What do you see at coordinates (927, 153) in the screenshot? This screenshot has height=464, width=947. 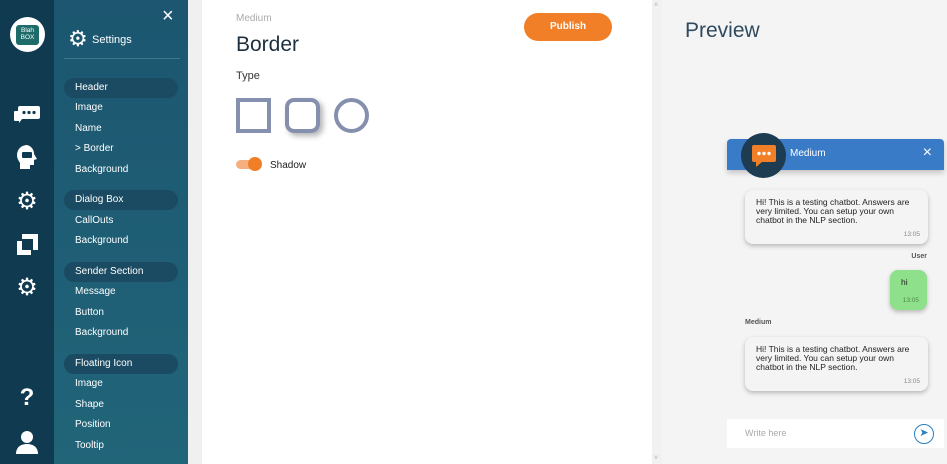 I see `chat-close-icon: ×` at bounding box center [927, 153].